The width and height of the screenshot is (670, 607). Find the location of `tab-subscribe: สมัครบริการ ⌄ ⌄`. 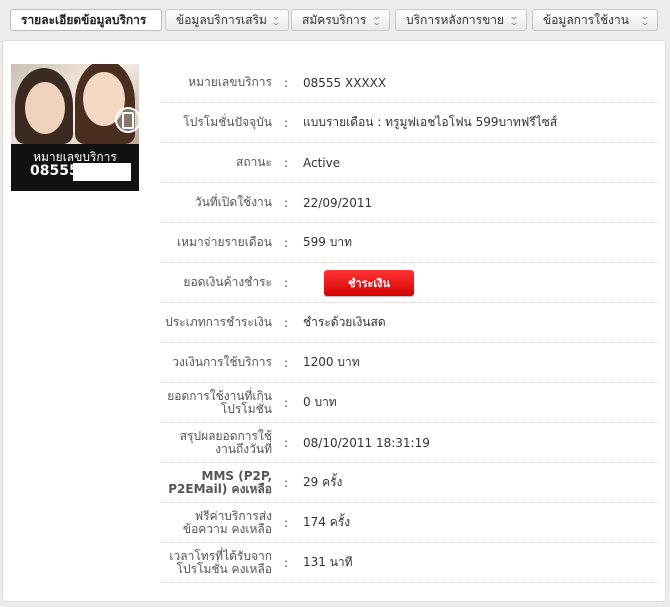

tab-subscribe: สมัครบริการ ⌄ ⌄ is located at coordinates (340, 20).